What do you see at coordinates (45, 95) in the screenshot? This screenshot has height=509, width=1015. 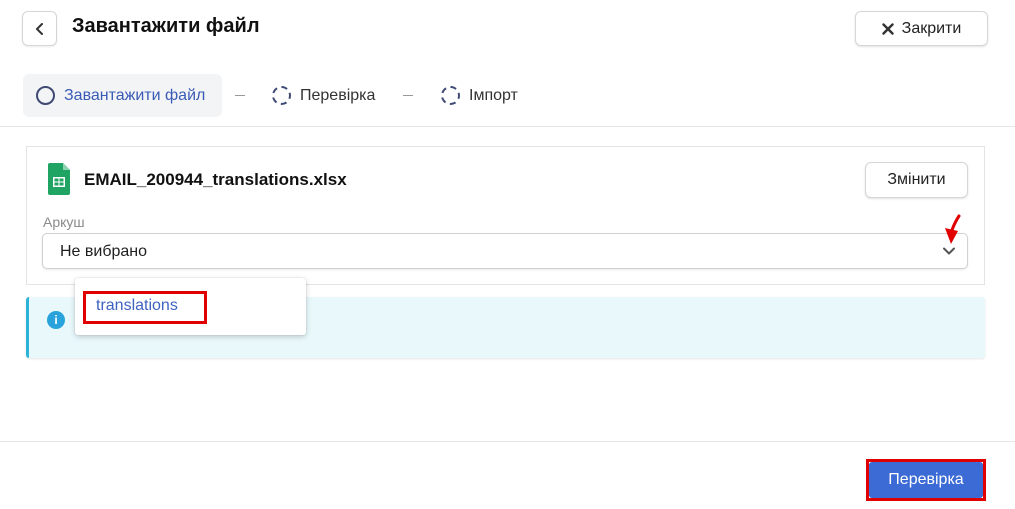 I see `step-circle-icon` at bounding box center [45, 95].